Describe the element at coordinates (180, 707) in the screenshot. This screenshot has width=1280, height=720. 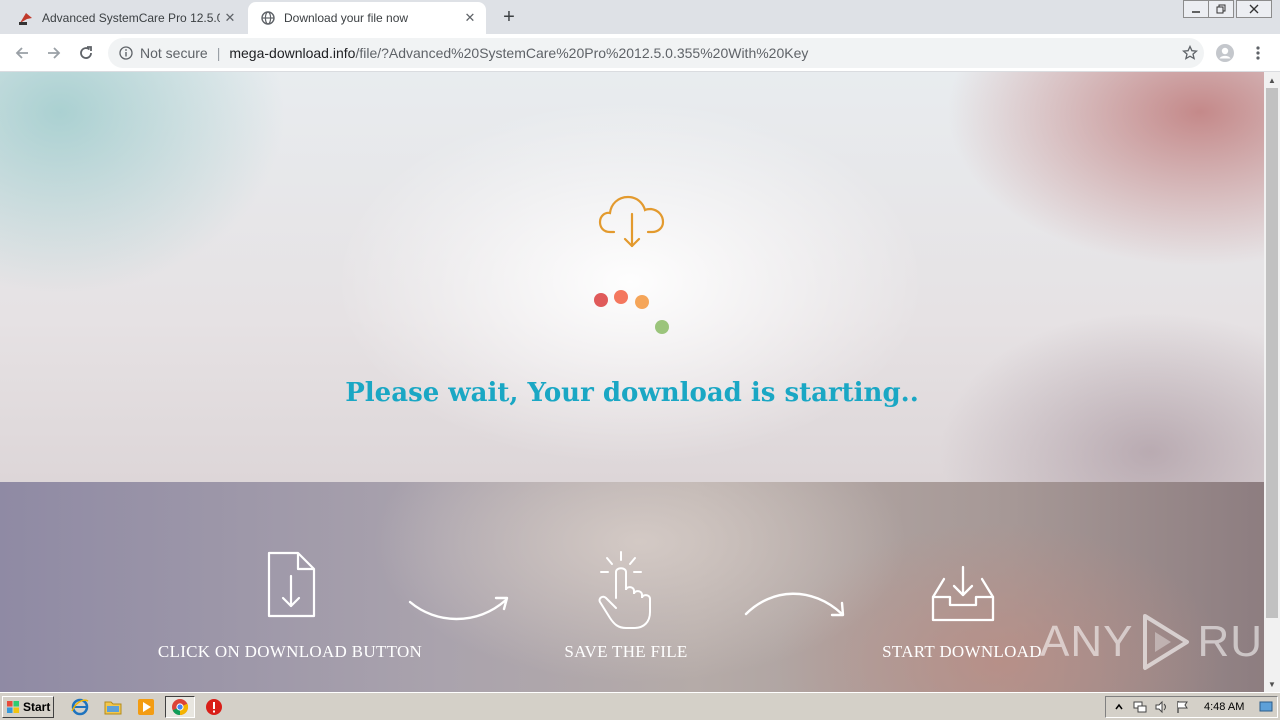
I see `chrome-icon` at that location.